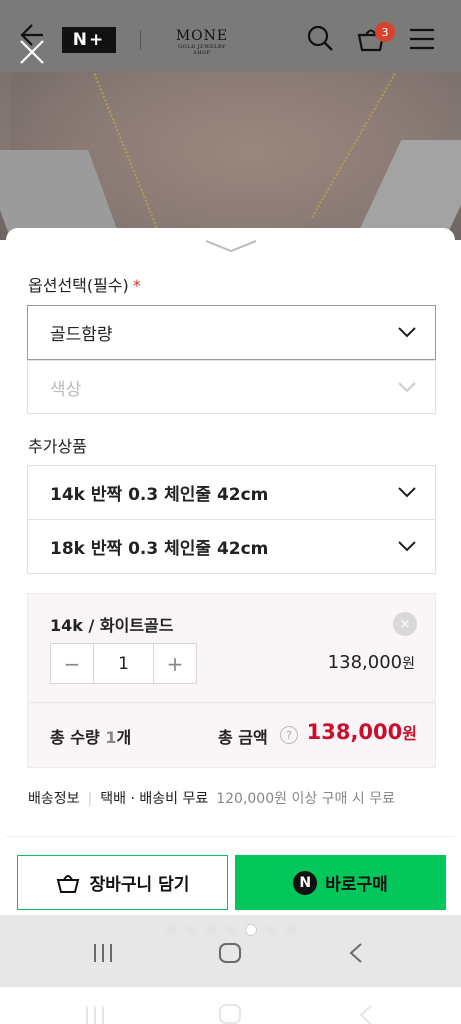 This screenshot has height=1024, width=461. I want to click on color-select-label: 색상, so click(66, 389).